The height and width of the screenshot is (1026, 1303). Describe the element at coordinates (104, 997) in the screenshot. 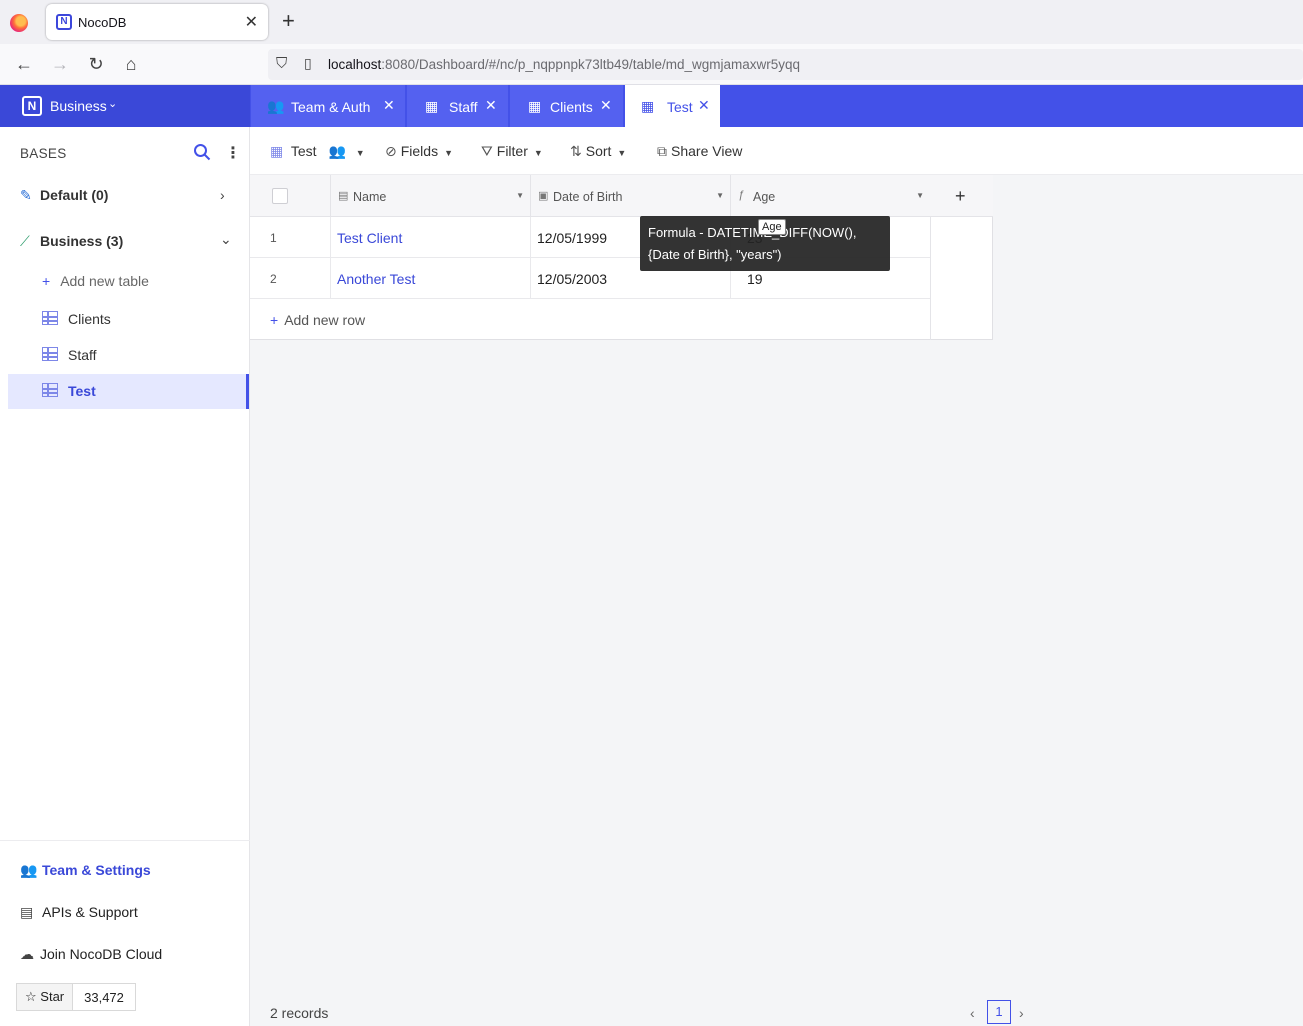

I see `star-count: 33,472` at that location.